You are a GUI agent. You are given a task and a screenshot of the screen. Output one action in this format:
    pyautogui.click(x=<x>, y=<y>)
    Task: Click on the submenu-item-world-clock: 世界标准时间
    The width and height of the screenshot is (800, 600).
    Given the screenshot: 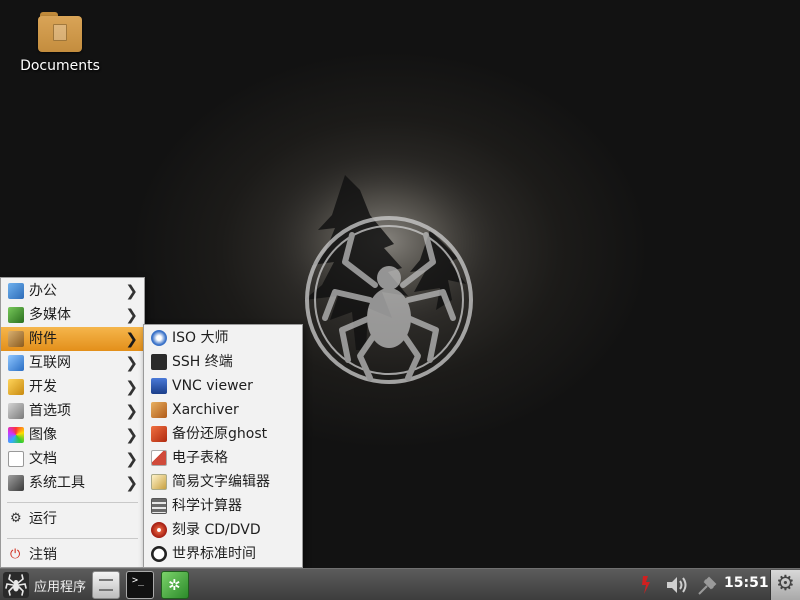 What is the action you would take?
    pyautogui.click(x=223, y=554)
    